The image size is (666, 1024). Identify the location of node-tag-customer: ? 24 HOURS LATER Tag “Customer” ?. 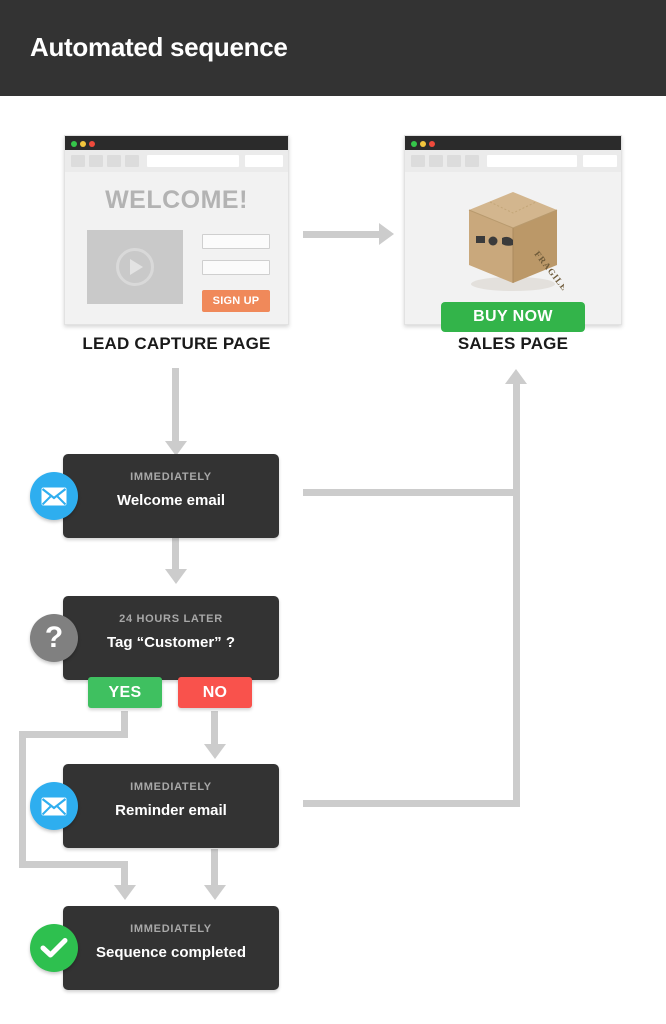
(154, 638).